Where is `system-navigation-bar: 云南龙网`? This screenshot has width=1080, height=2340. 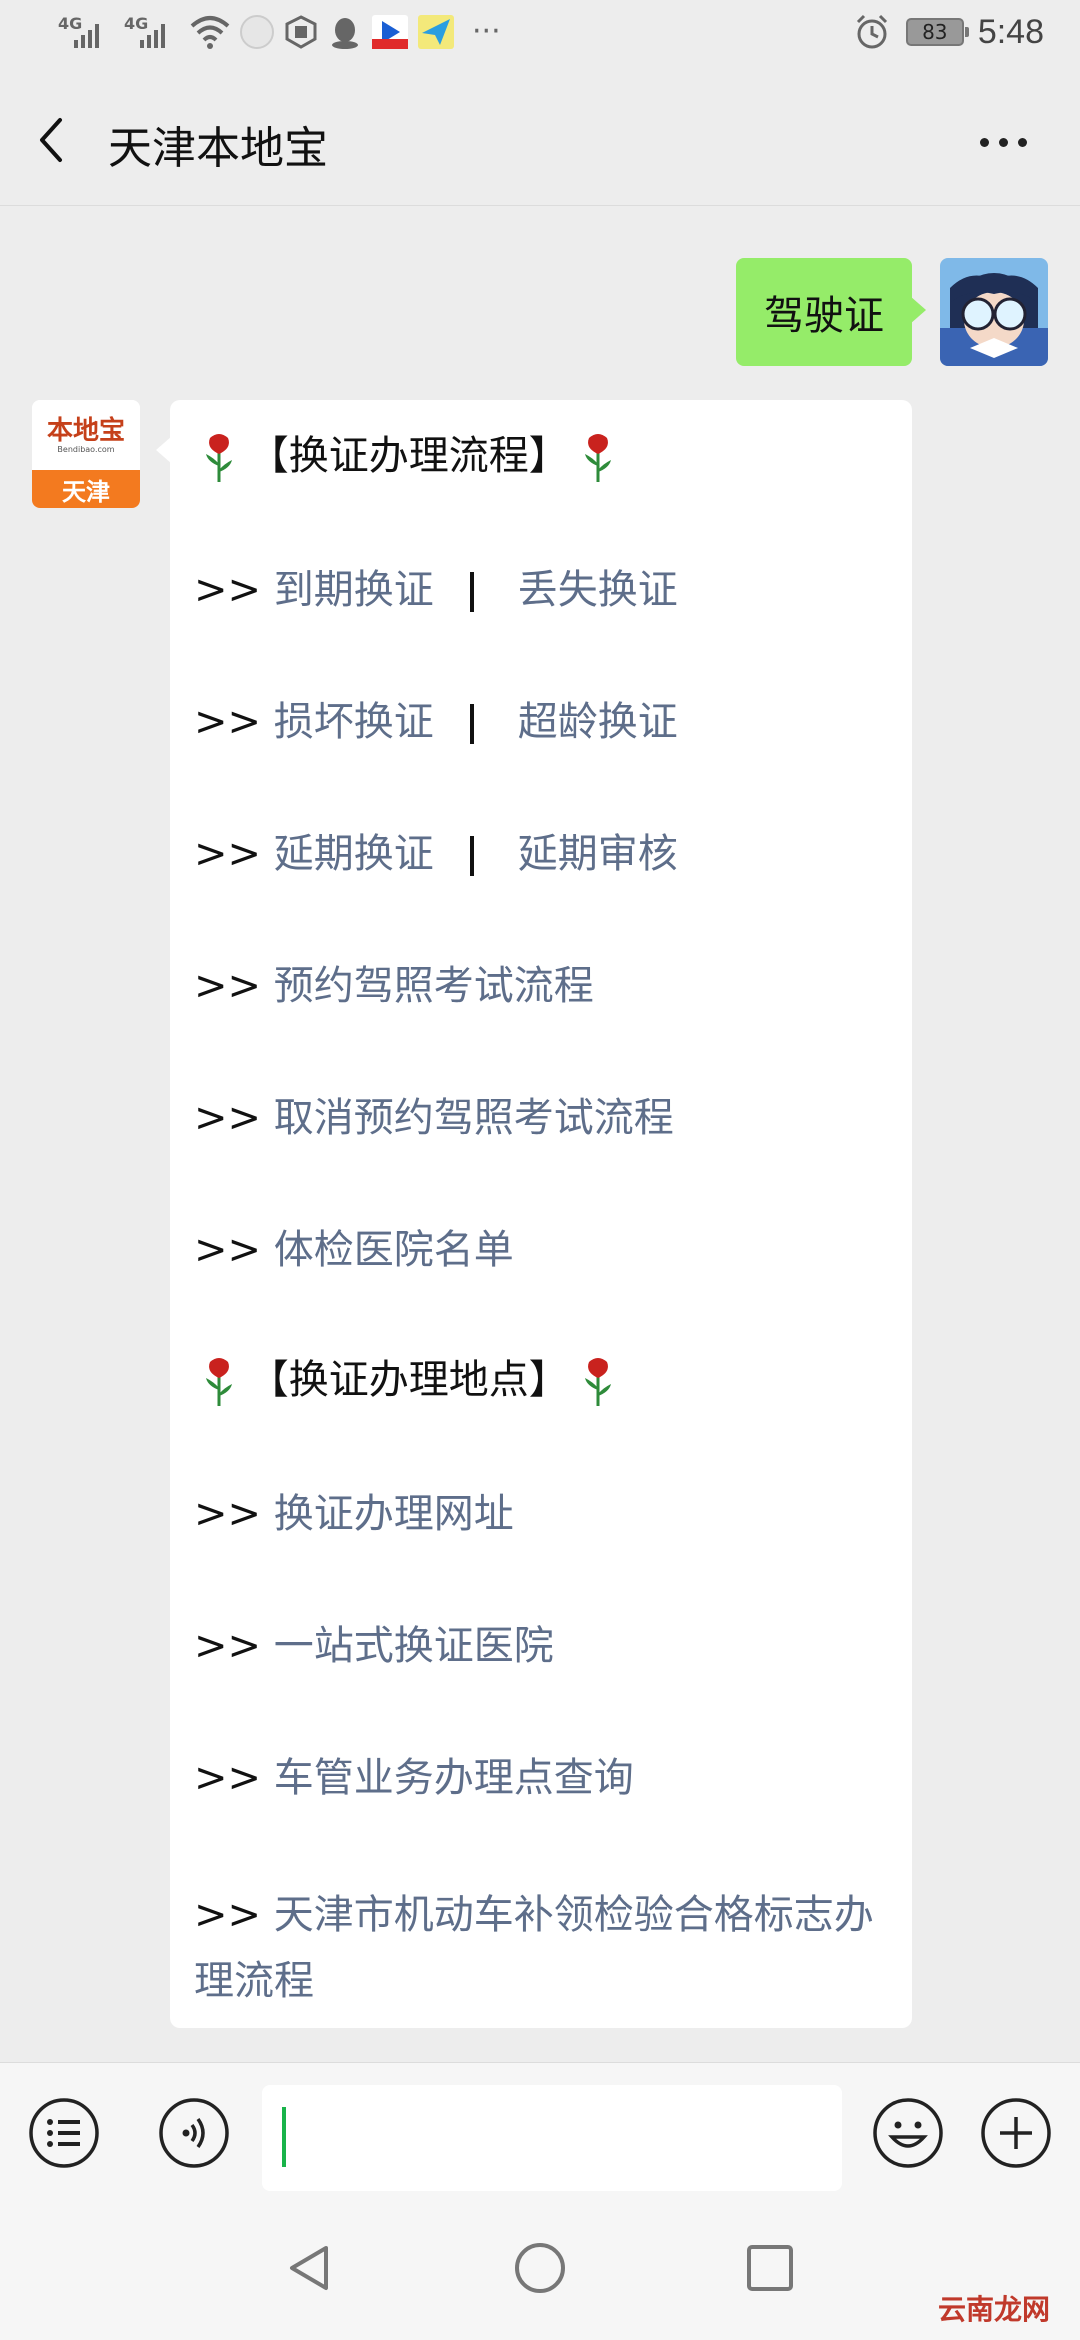
system-navigation-bar: 云南龙网 is located at coordinates (540, 2271).